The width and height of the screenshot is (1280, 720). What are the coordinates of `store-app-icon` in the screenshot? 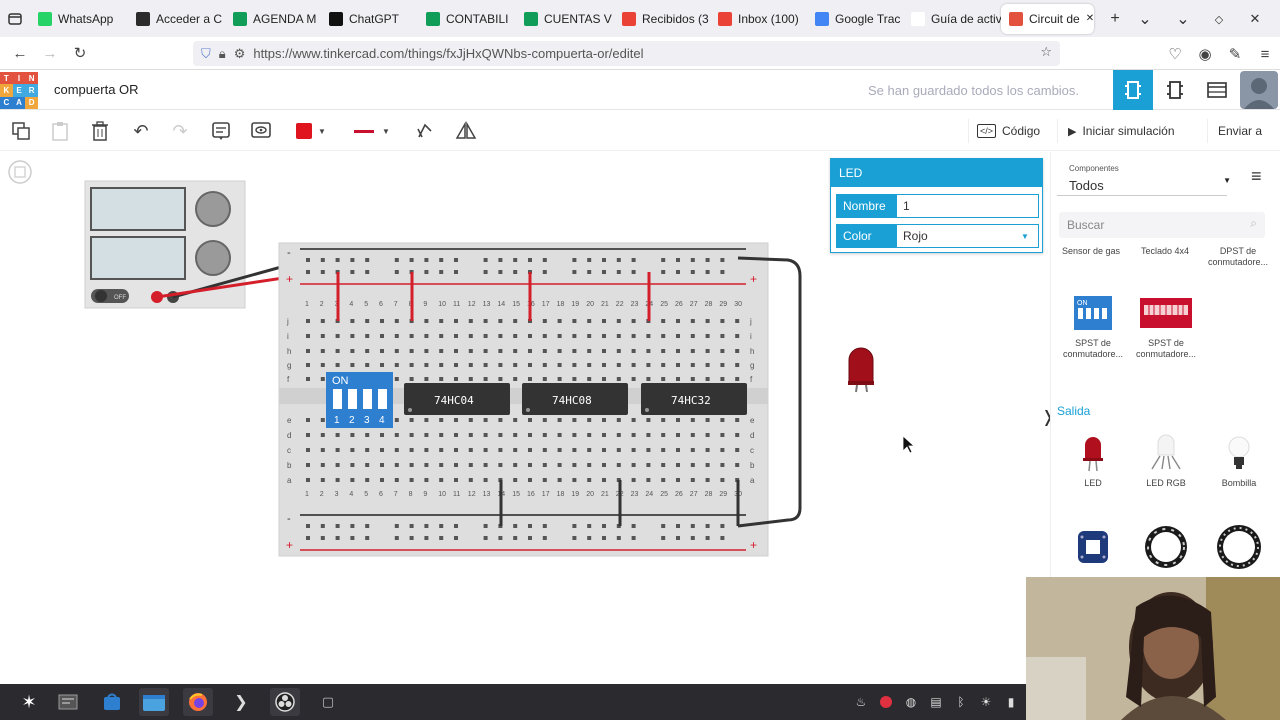 It's located at (112, 702).